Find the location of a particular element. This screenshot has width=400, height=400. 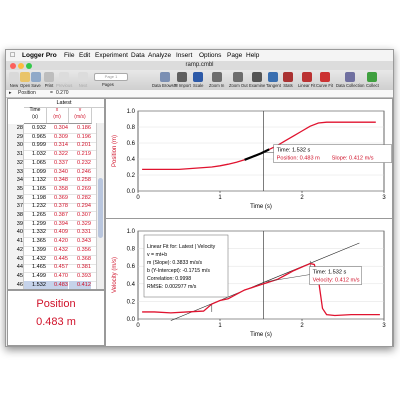

position-cell: 0.394 is located at coordinates (57, 224).